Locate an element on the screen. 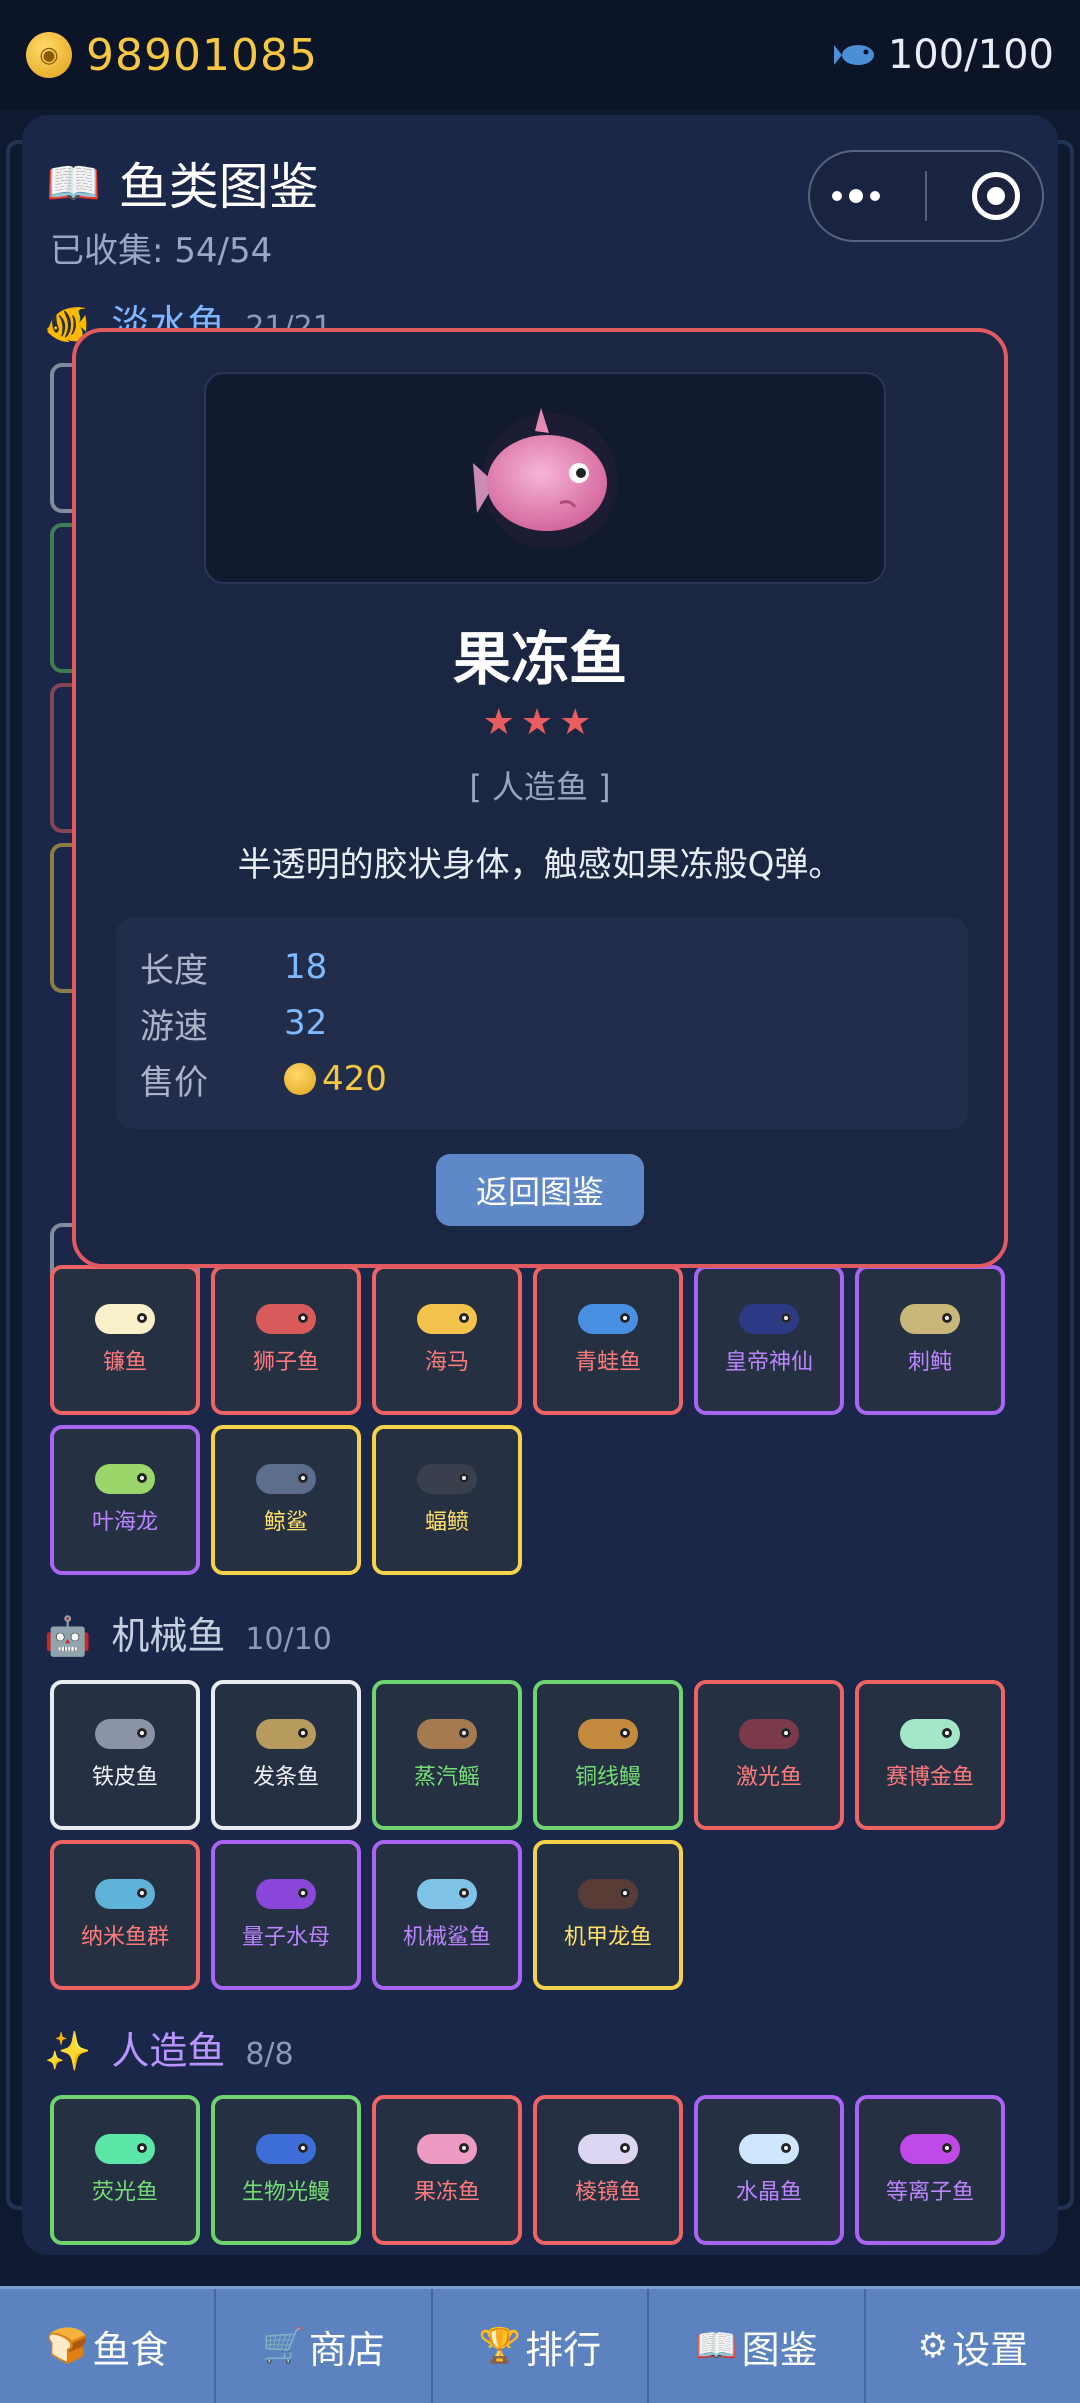  fish-card: 激光鱼 is located at coordinates (769, 1755).